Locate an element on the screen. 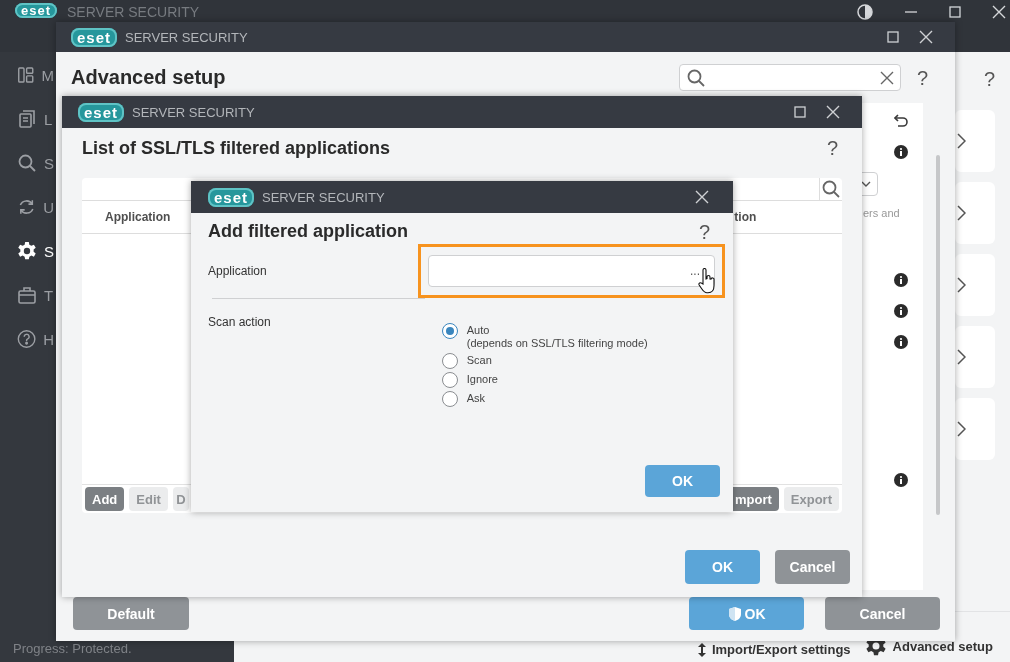  briefcase-icon is located at coordinates (27, 295).